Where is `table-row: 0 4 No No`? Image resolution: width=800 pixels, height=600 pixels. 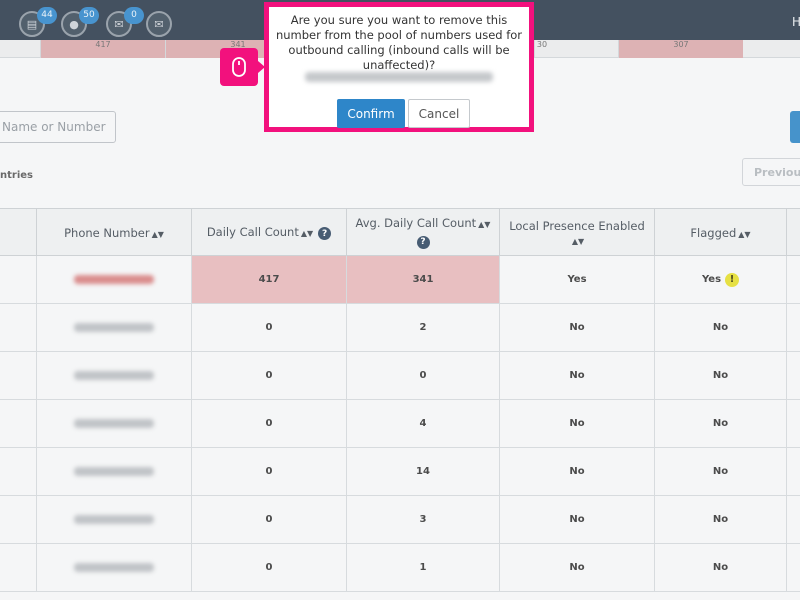 table-row: 0 4 No No is located at coordinates (400, 424).